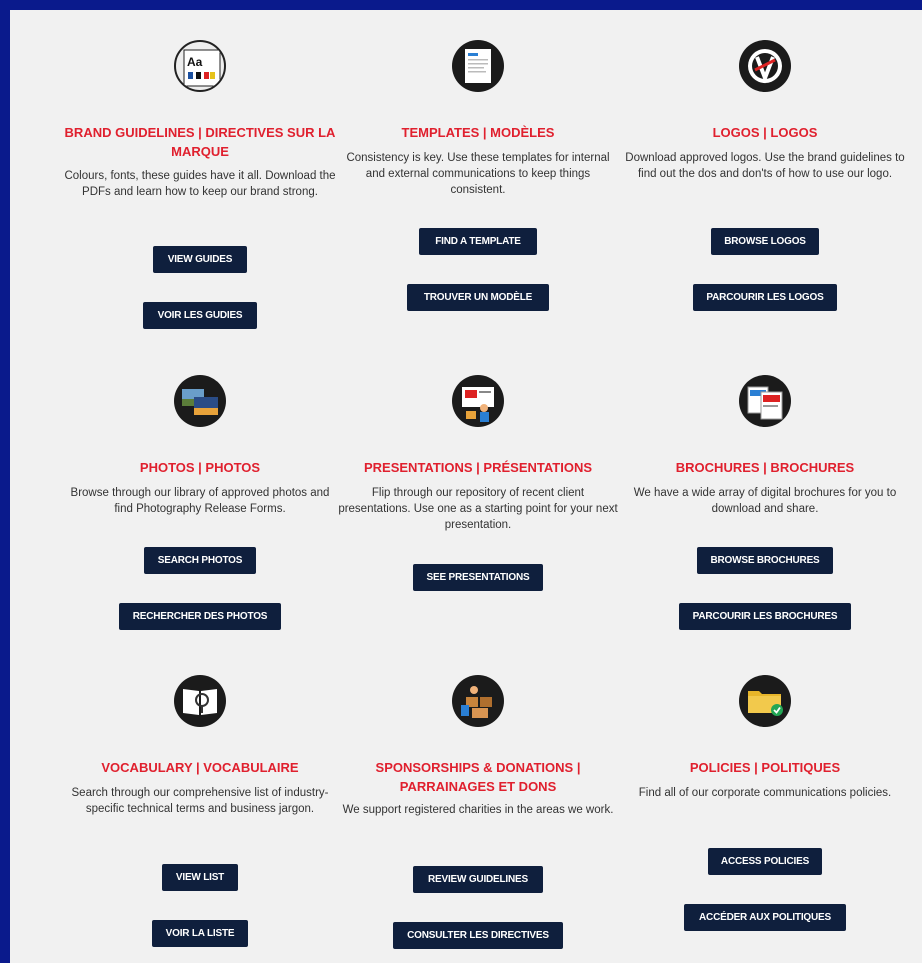 The height and width of the screenshot is (963, 922). Describe the element at coordinates (478, 577) in the screenshot. I see `see-presentations-button: SEE PRESENTATIONS` at that location.